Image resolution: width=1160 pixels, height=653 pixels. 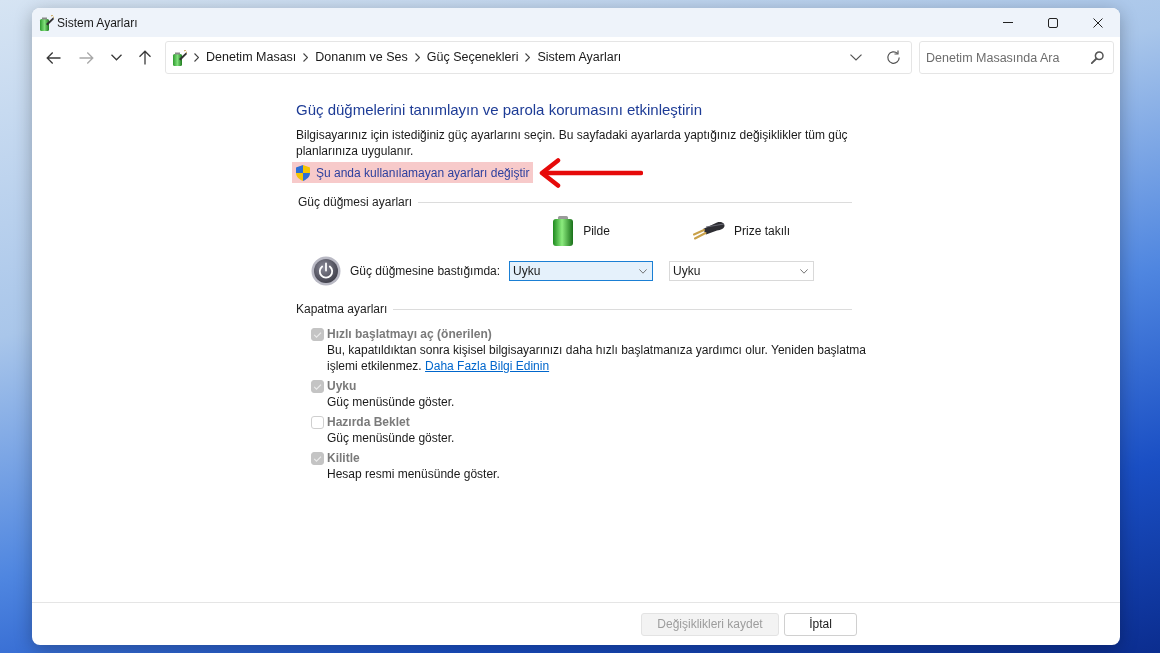 What do you see at coordinates (342, 309) in the screenshot?
I see `section-title: Kapatma ayarları` at bounding box center [342, 309].